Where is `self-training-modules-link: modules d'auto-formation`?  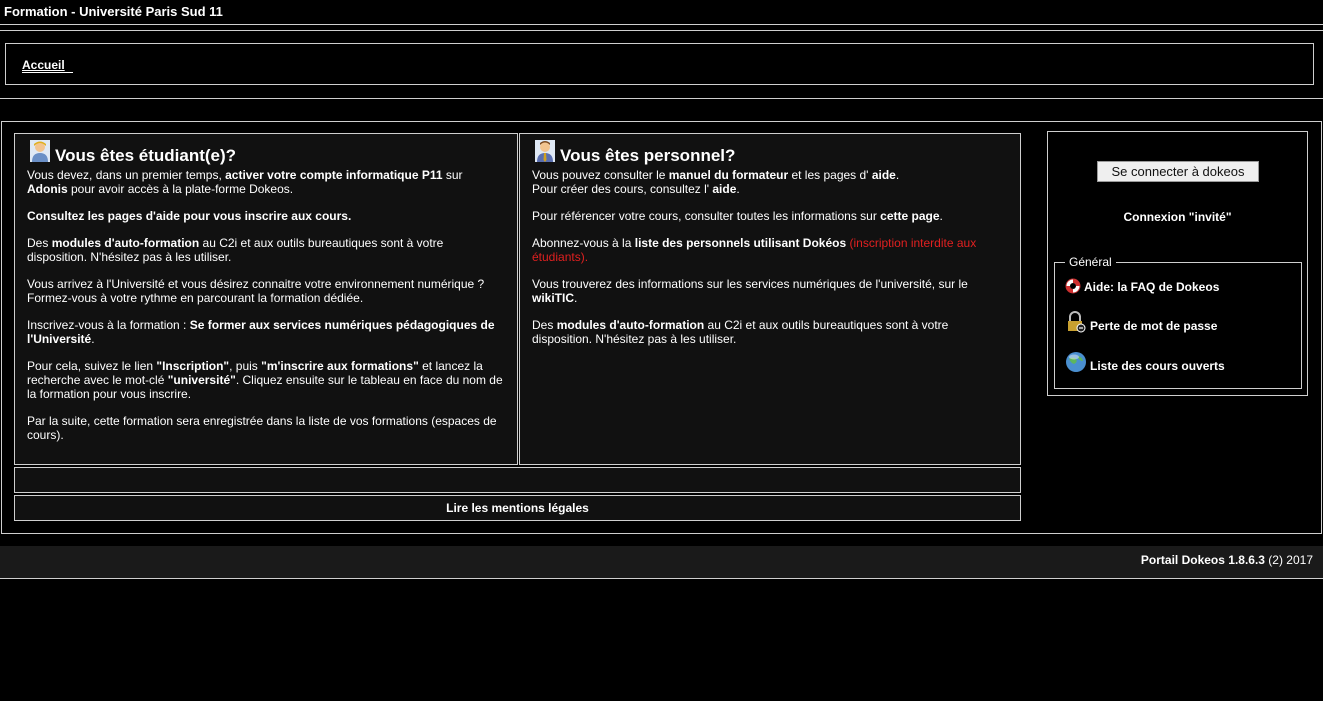 self-training-modules-link: modules d'auto-formation is located at coordinates (126, 243).